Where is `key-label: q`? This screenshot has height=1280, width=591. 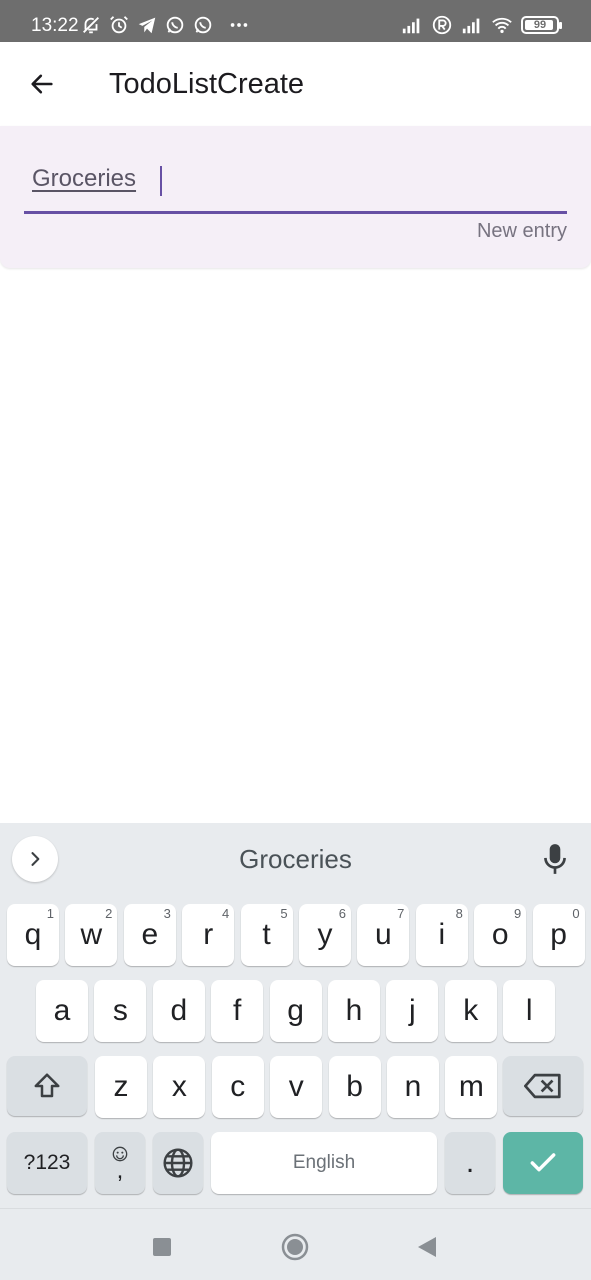 key-label: q is located at coordinates (33, 934).